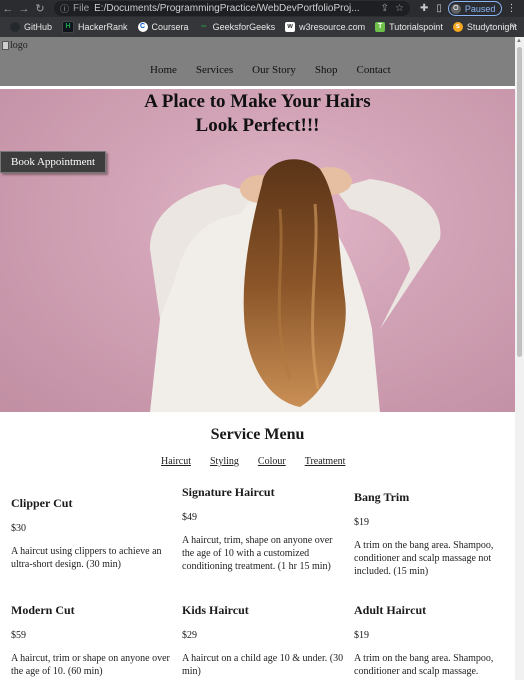  I want to click on bookmark-geeksforgeeks: ∞ GeeksforGeeks, so click(237, 27).